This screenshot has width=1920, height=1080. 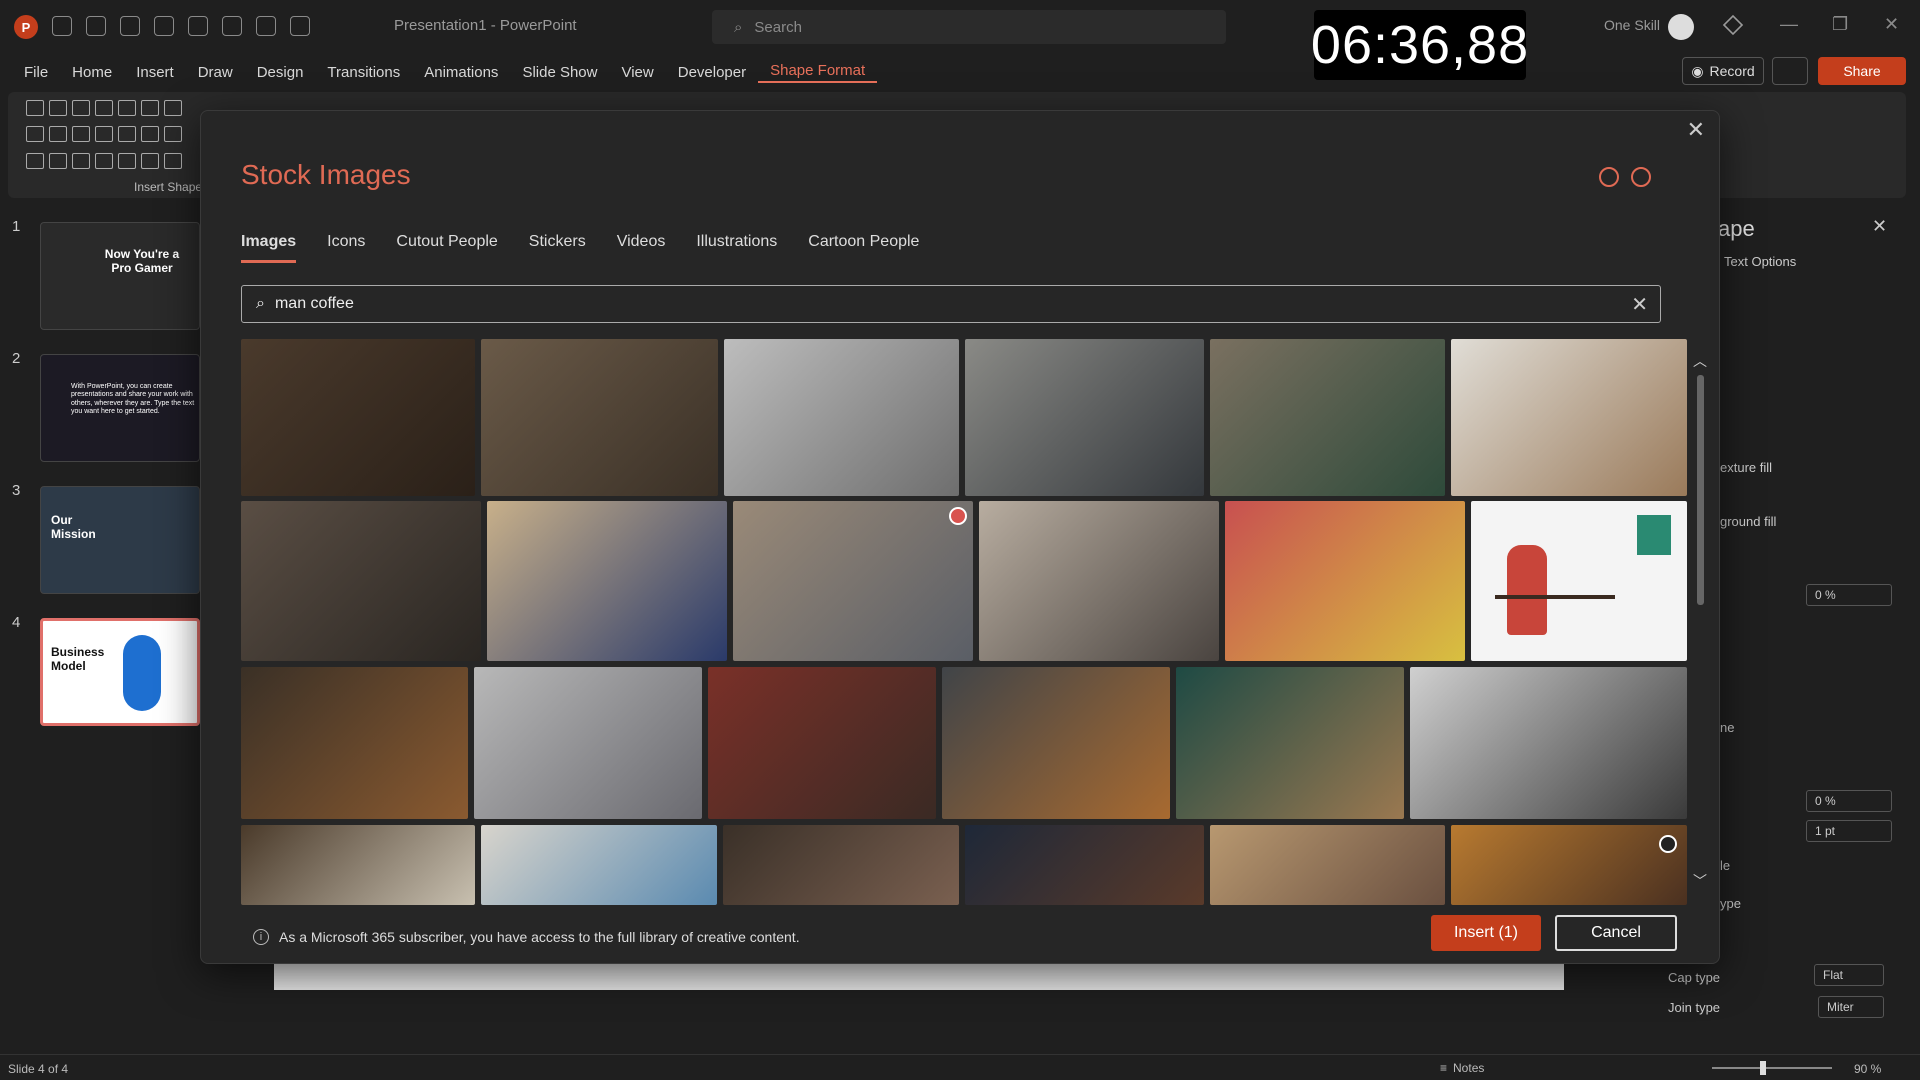 What do you see at coordinates (736, 248) in the screenshot?
I see `tab-illustrations: Illustrations` at bounding box center [736, 248].